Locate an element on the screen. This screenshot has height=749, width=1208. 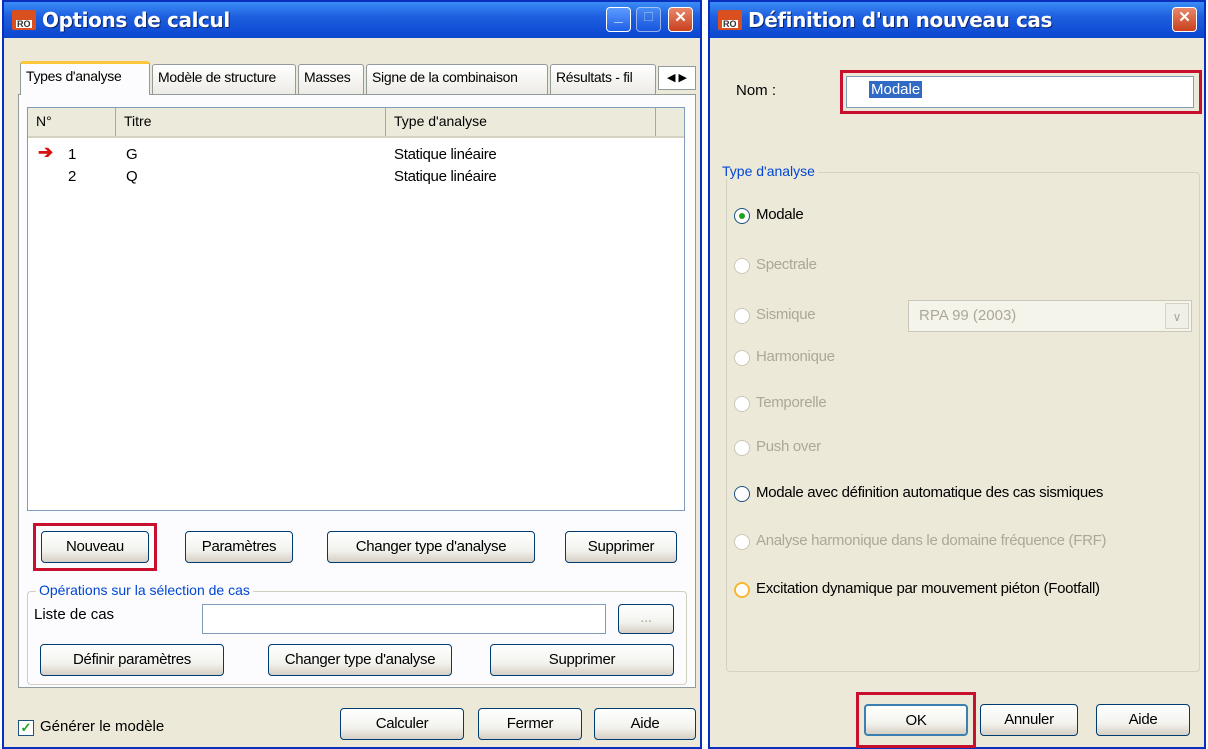
list-header: N° Titre Type d'analyse is located at coordinates (356, 123).